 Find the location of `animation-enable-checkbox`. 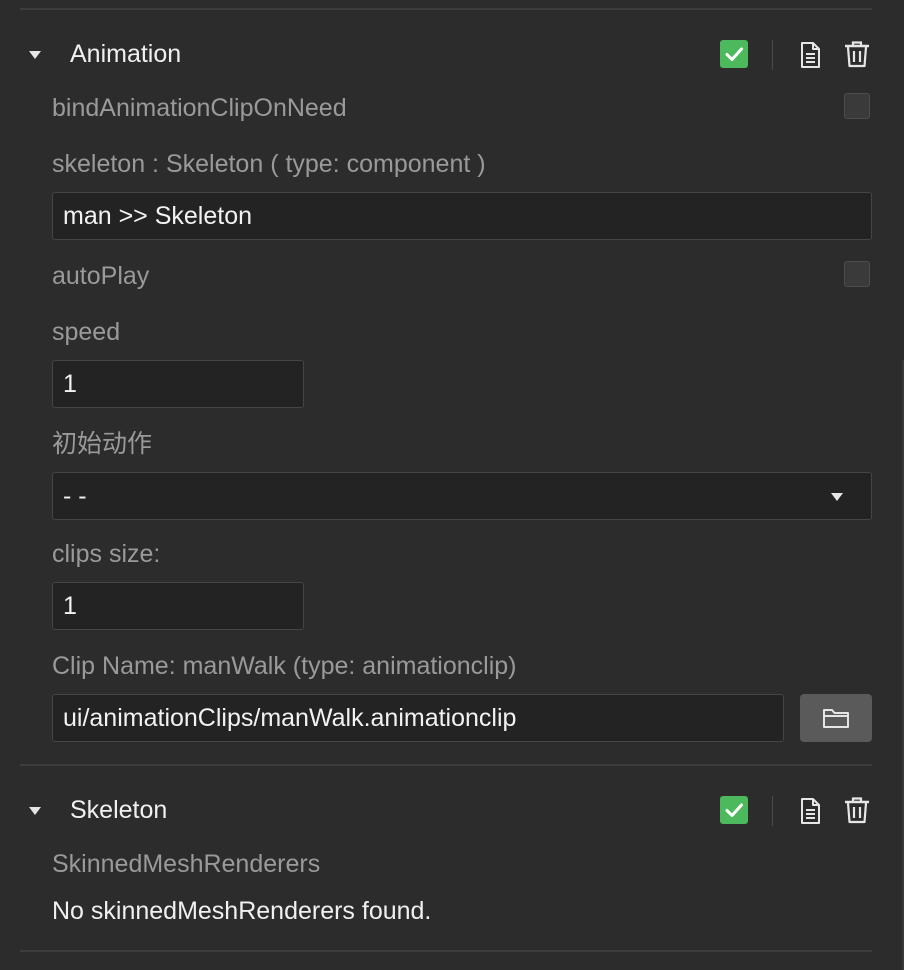

animation-enable-checkbox is located at coordinates (734, 54).